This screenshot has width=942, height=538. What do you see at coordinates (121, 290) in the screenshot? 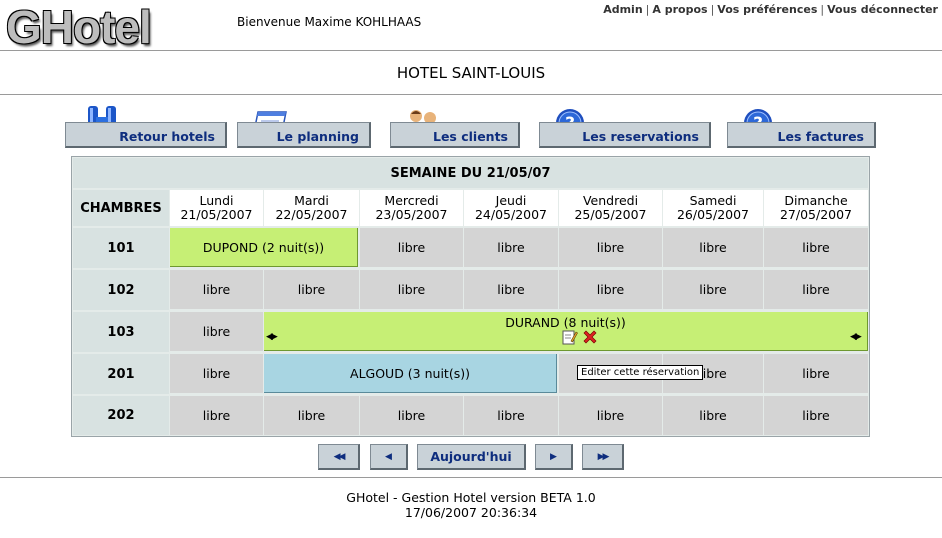
I see `room-label: 102` at bounding box center [121, 290].